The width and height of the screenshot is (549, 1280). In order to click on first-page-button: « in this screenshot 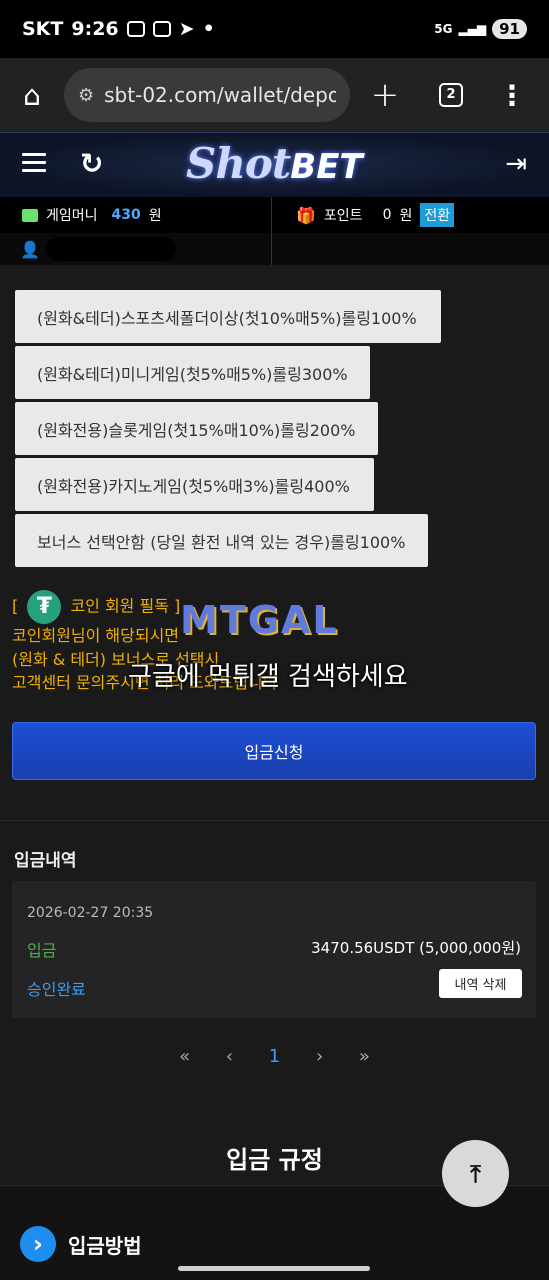, I will do `click(184, 1056)`.